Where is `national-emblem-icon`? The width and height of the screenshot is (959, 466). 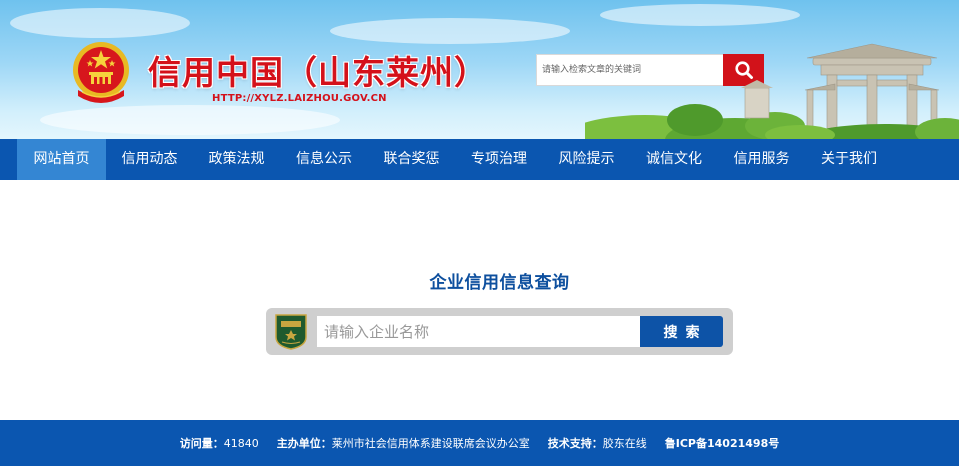
national-emblem-icon is located at coordinates (101, 72).